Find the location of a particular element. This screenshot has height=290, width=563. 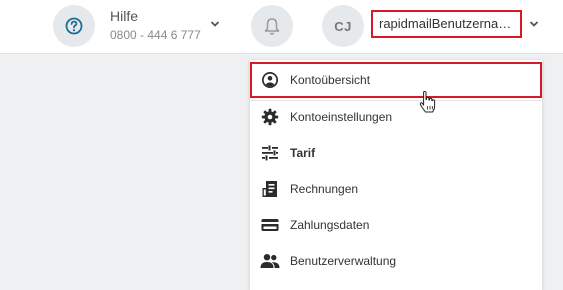

menu-item-zahlungsdaten: Zahlungsdaten is located at coordinates (396, 225).